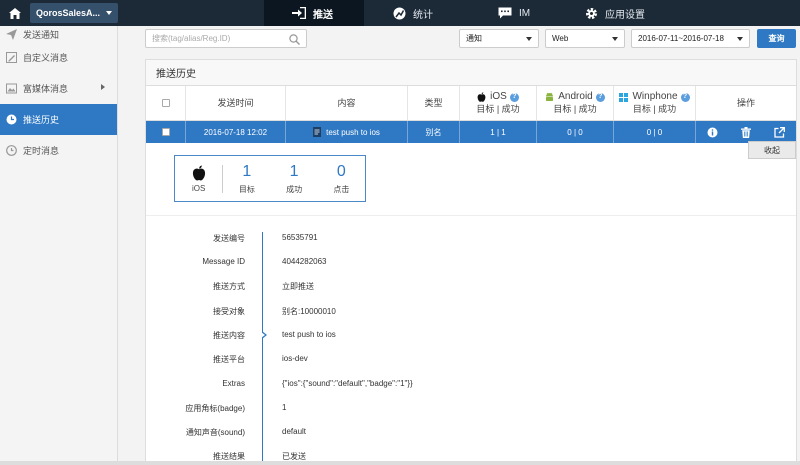 This screenshot has width=800, height=465. What do you see at coordinates (471, 215) in the screenshot?
I see `divider` at bounding box center [471, 215].